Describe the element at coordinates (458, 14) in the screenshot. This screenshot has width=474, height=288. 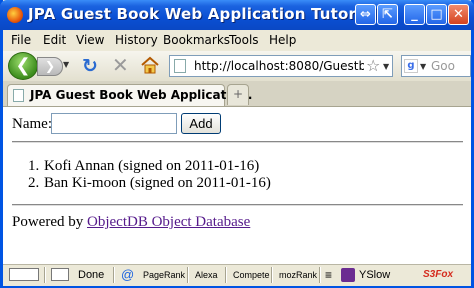
I see `close-button: ✕` at that location.